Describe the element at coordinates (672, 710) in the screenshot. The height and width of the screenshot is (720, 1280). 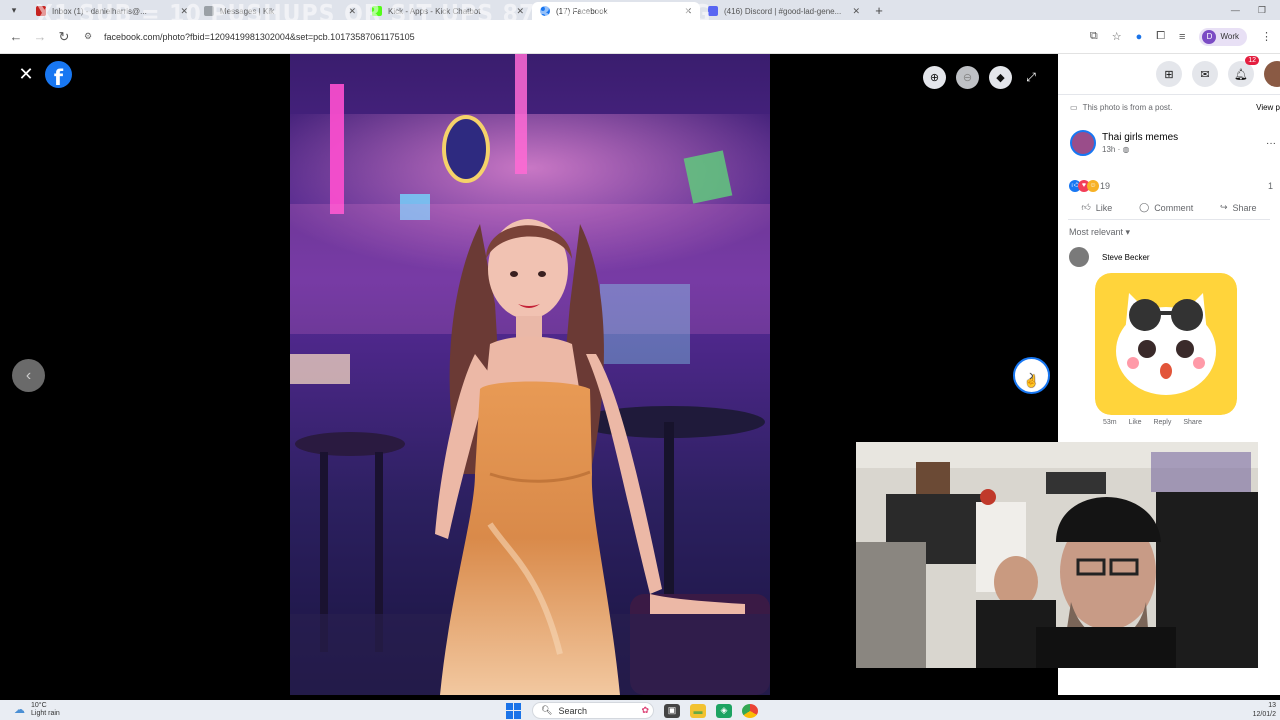
I see `task-view-icon: ▣` at that location.